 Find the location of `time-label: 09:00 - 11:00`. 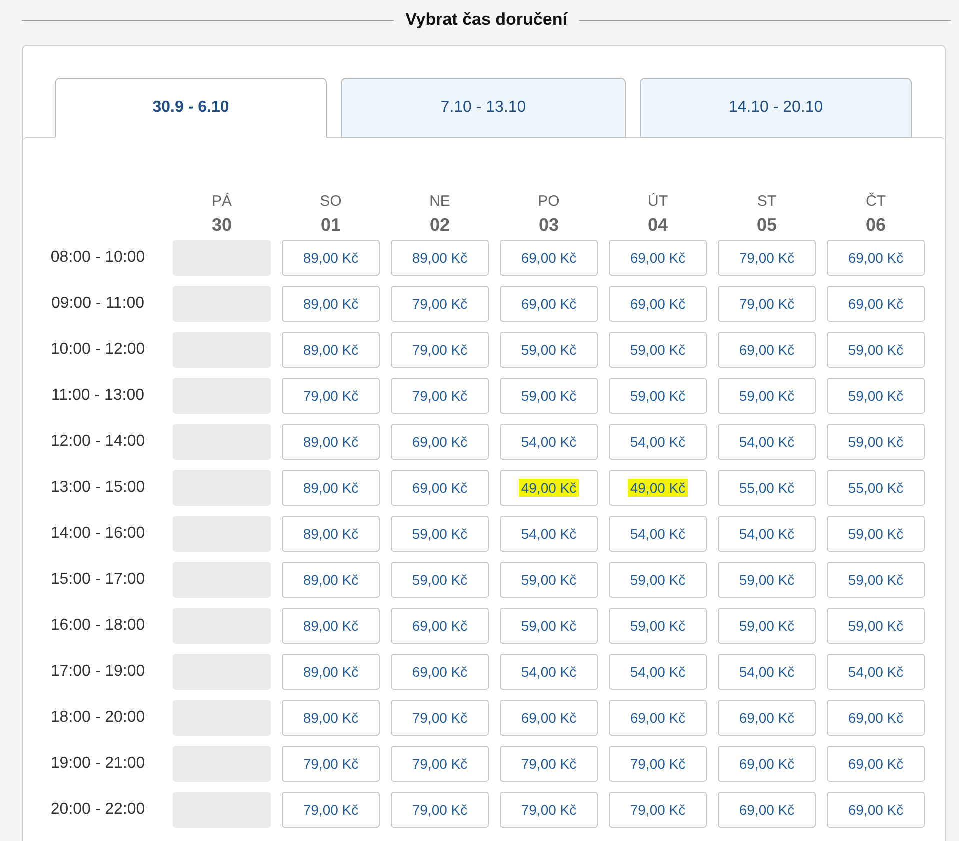

time-label: 09:00 - 11:00 is located at coordinates (98, 303).